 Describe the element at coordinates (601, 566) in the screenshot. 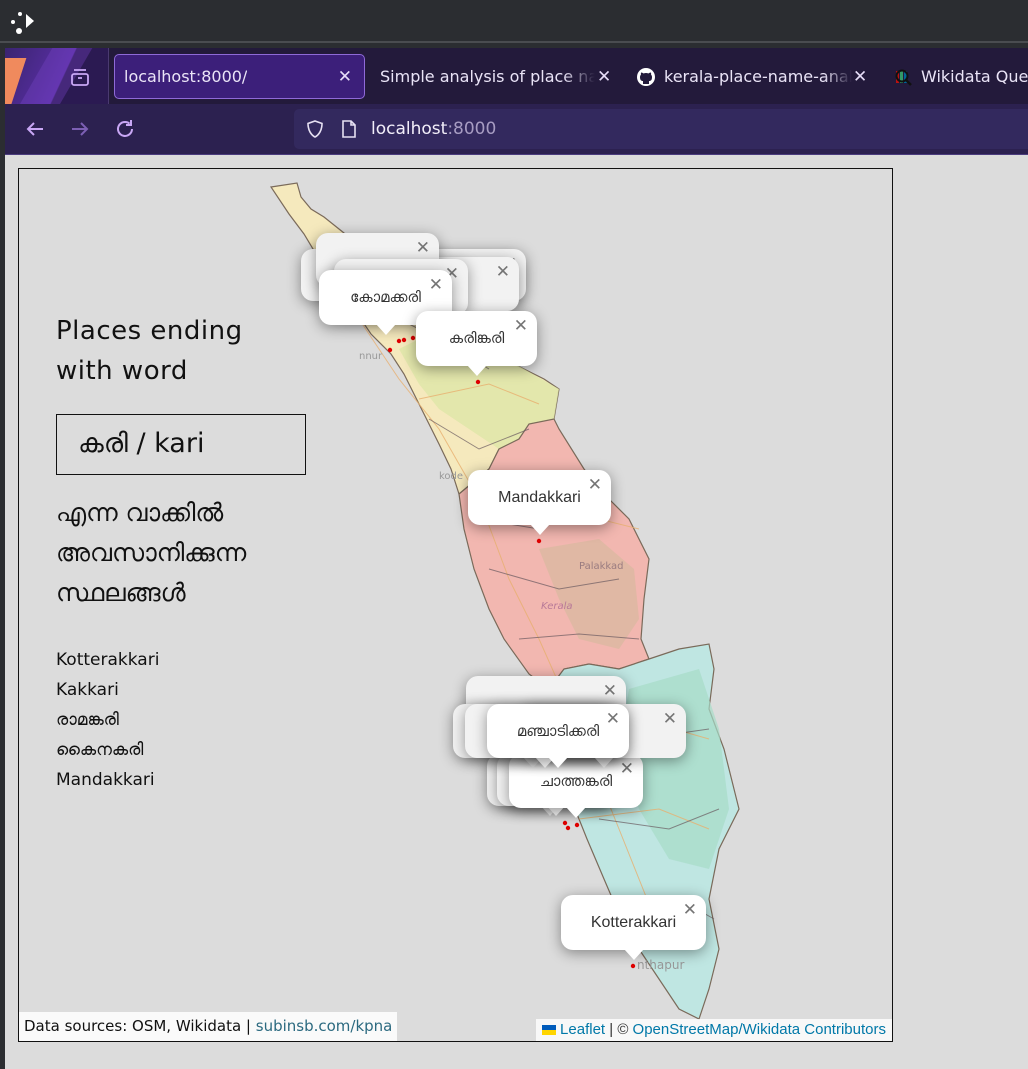

I see `map-label-palakkad: Palakkad` at that location.